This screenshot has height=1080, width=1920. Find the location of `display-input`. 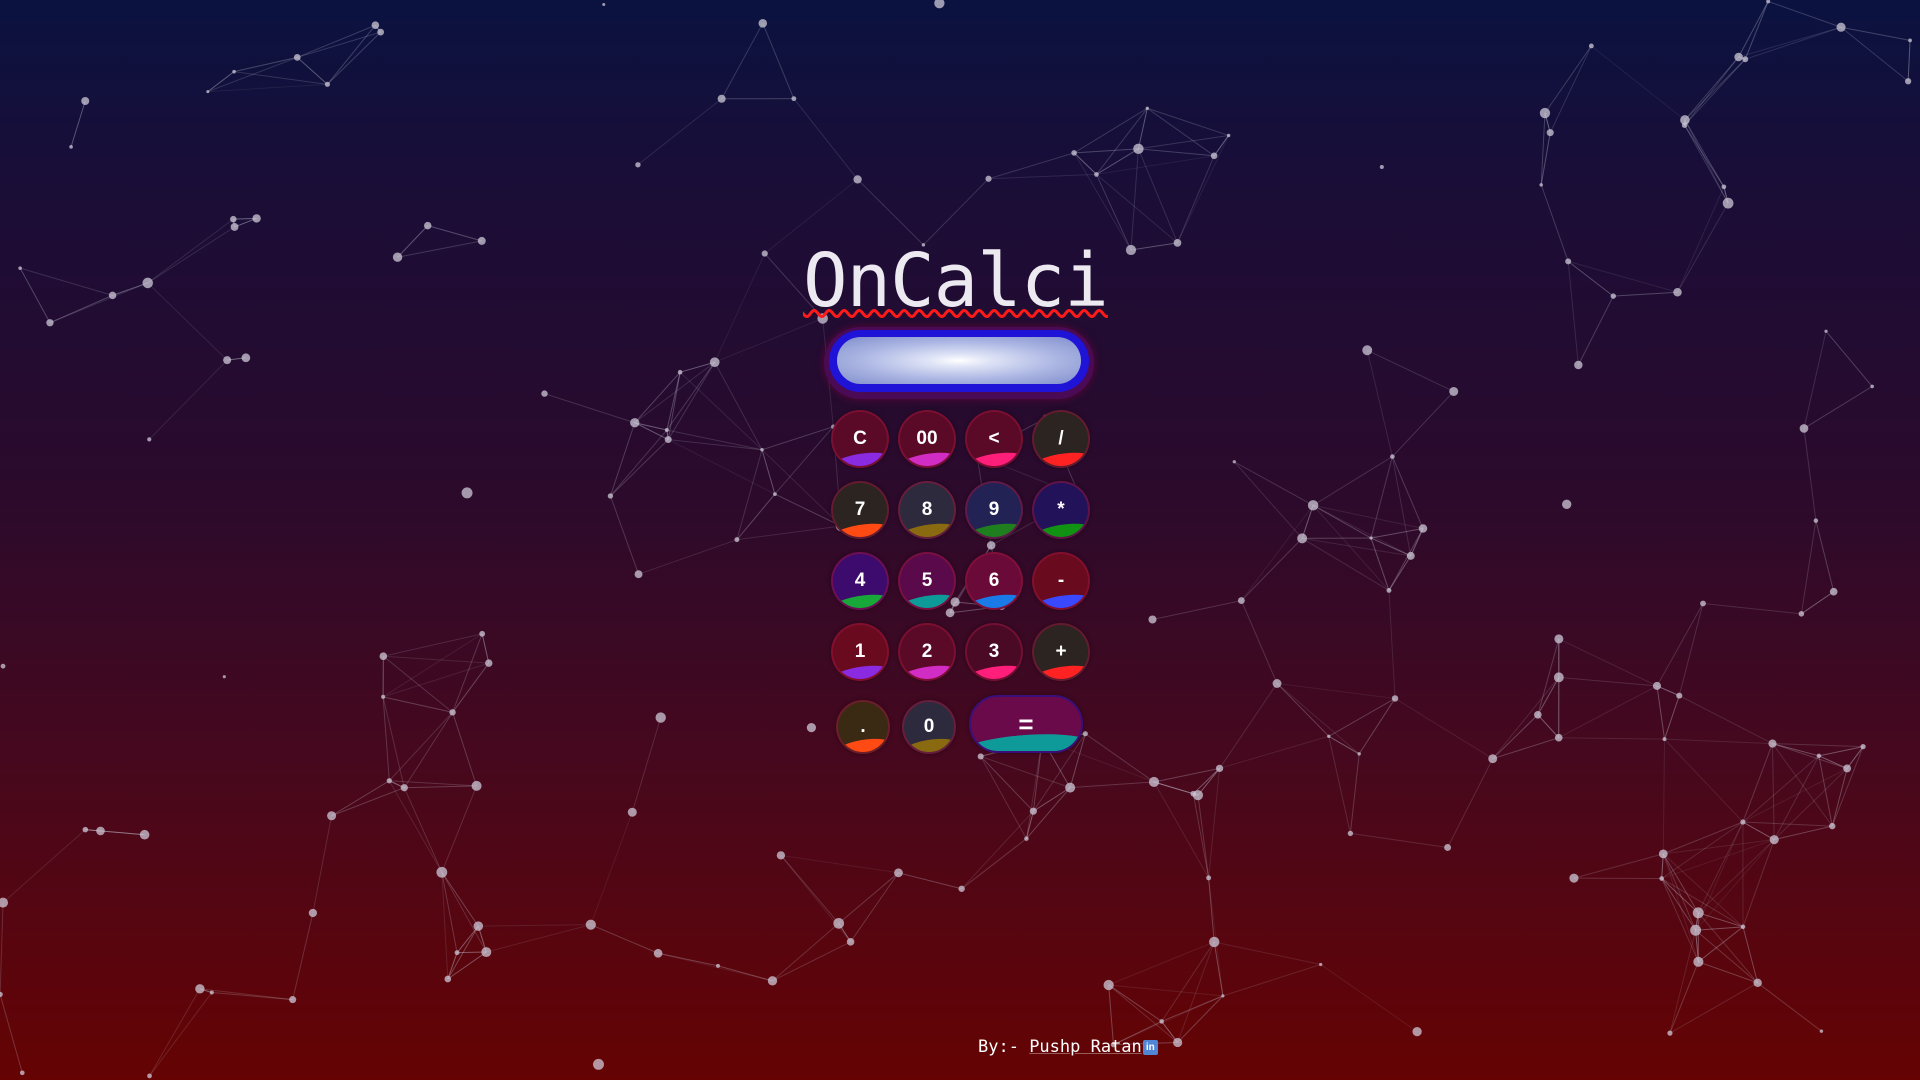

display-input is located at coordinates (959, 360).